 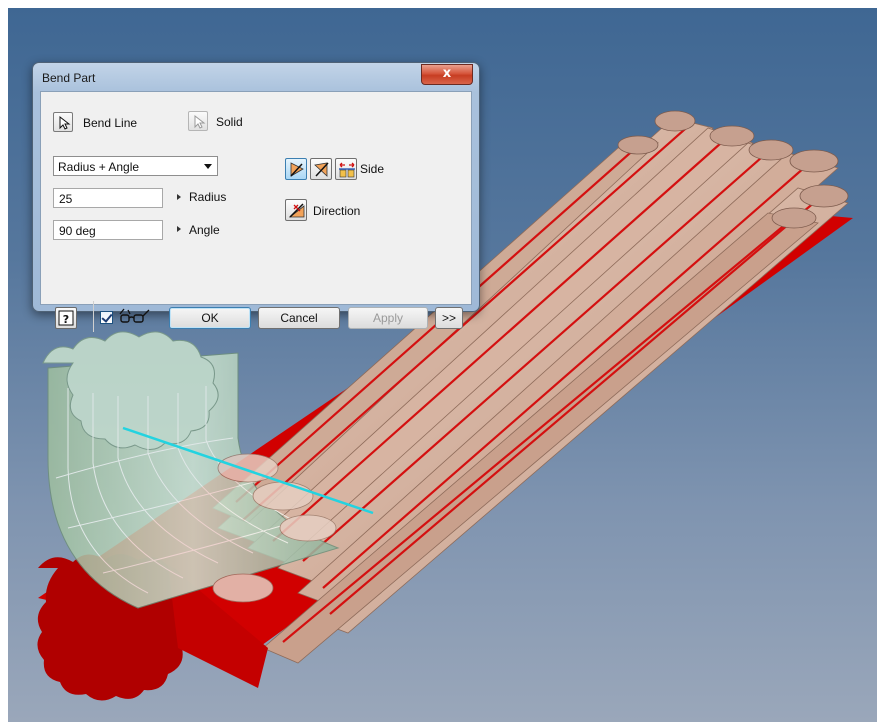 I want to click on bend-line-select-button, so click(x=63, y=122).